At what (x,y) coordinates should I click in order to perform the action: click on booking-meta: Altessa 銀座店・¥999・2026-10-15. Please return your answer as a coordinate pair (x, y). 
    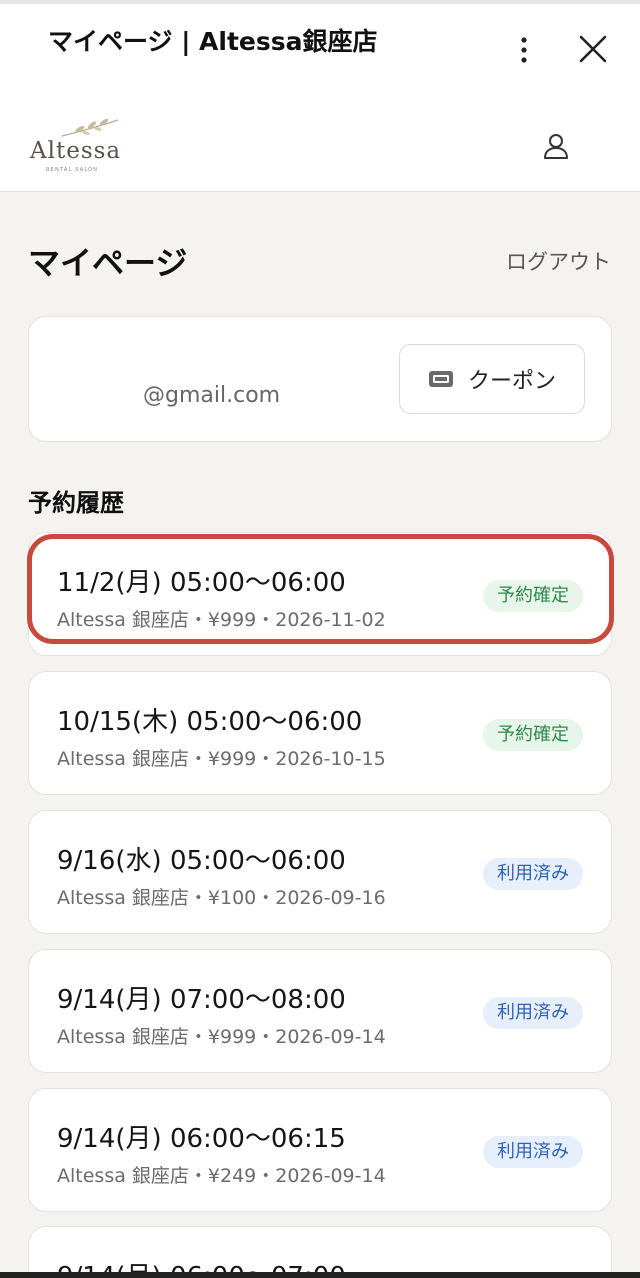
    Looking at the image, I should click on (221, 759).